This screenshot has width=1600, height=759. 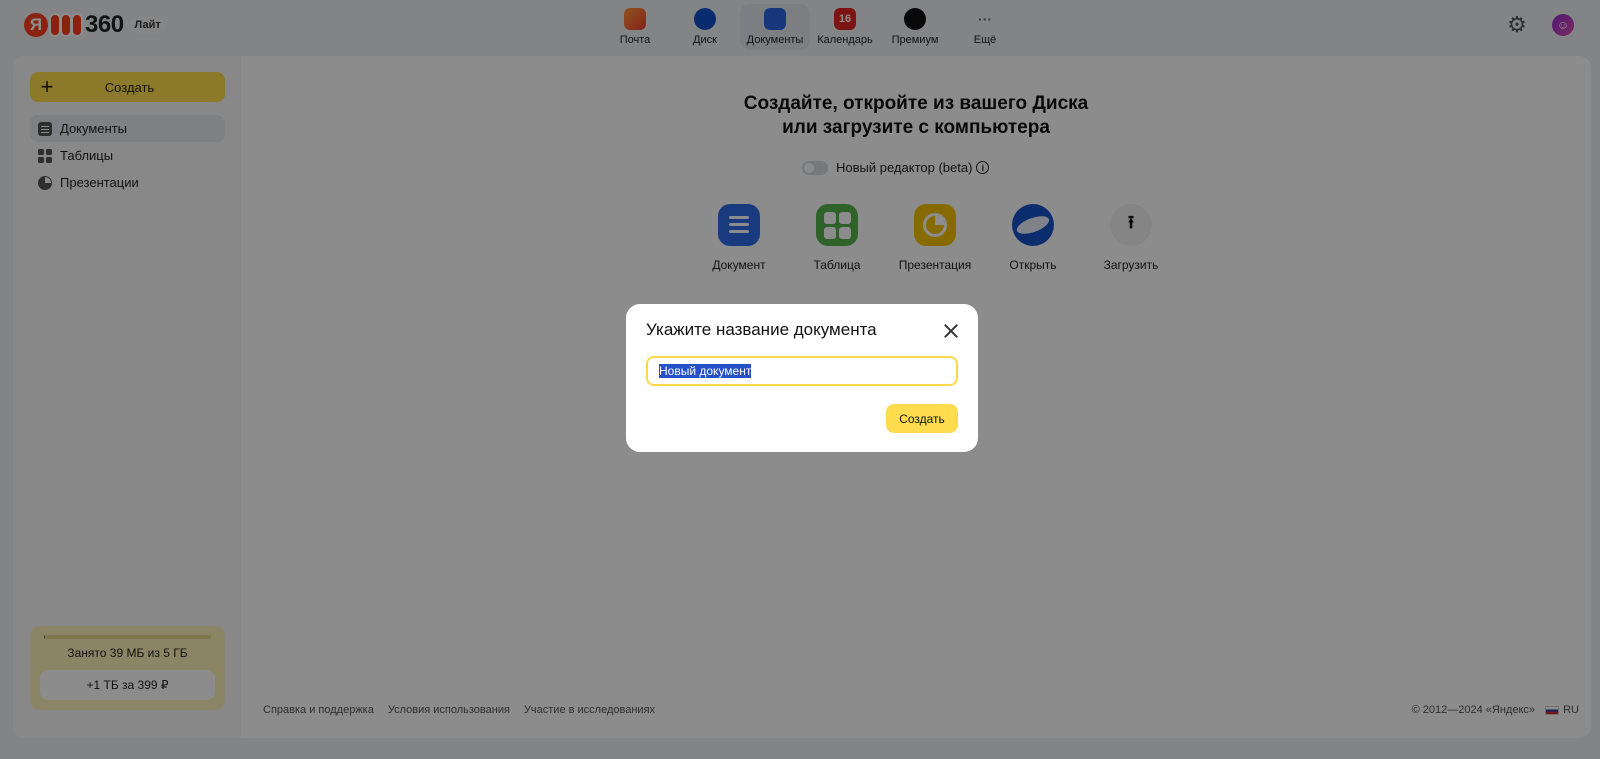 What do you see at coordinates (761, 329) in the screenshot?
I see `dialog-title: Укажите название документа` at bounding box center [761, 329].